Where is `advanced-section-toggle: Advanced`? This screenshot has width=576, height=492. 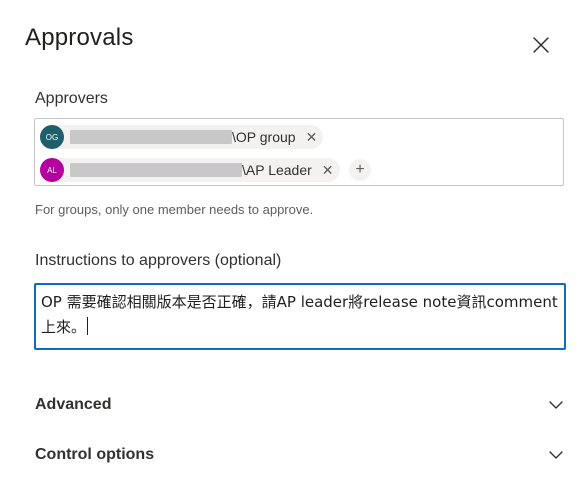 advanced-section-toggle: Advanced is located at coordinates (300, 405).